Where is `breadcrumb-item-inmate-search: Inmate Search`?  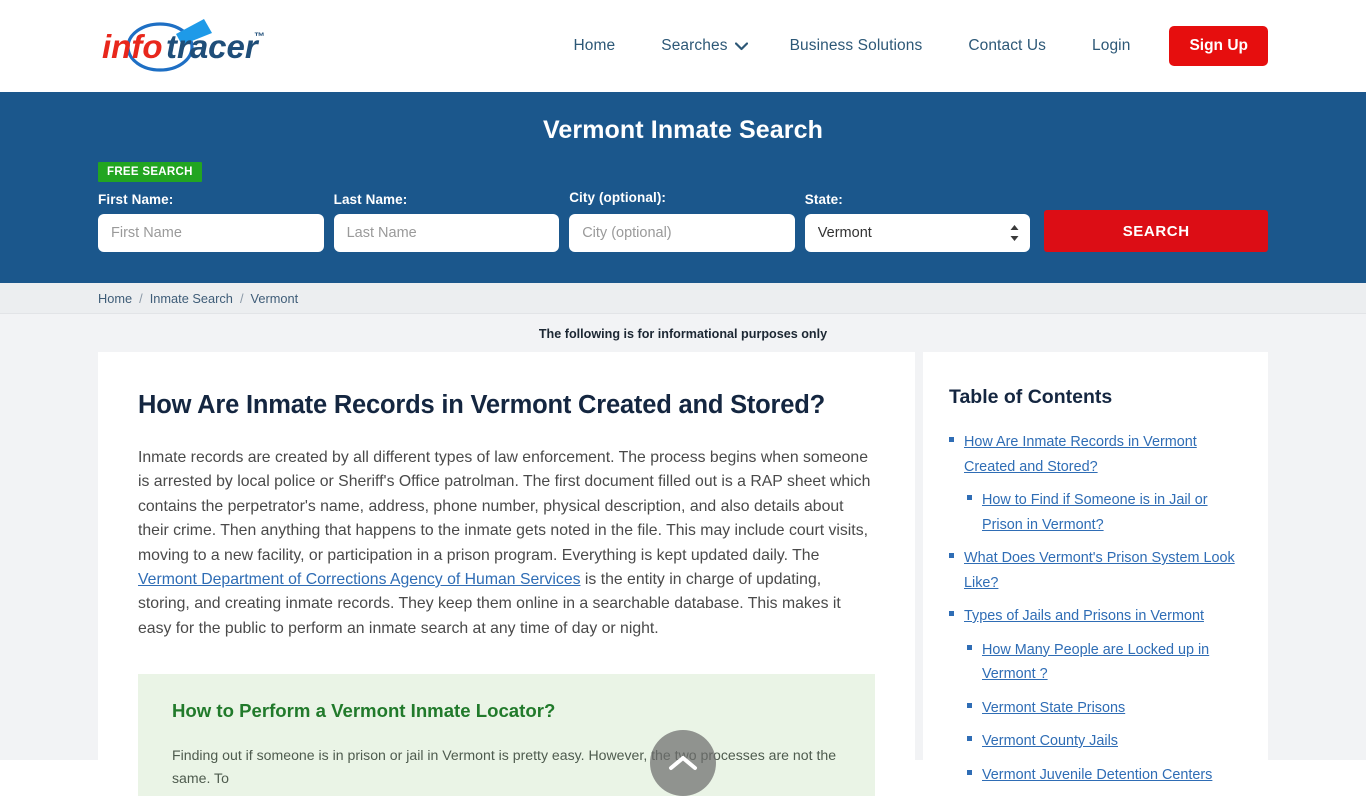
breadcrumb-item-inmate-search: Inmate Search is located at coordinates (191, 298).